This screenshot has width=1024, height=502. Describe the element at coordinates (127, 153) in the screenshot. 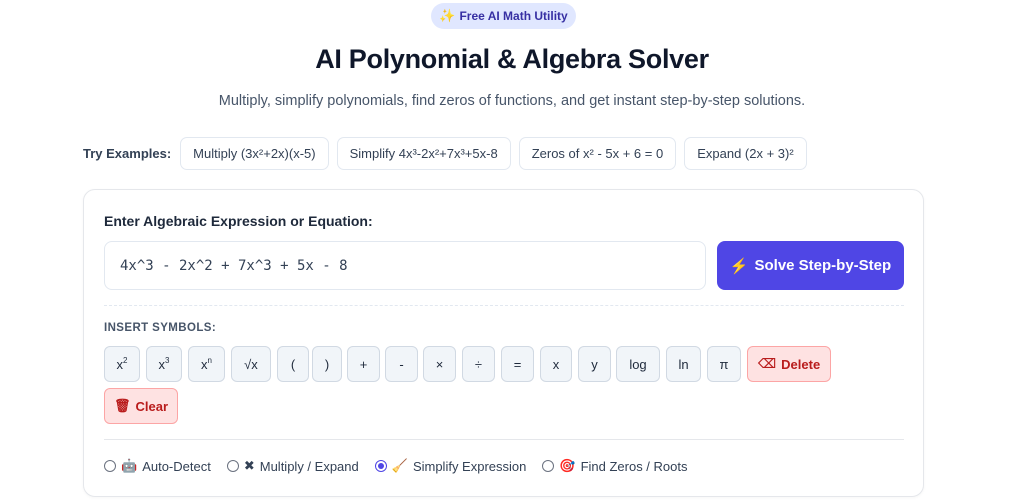

I see `examples-label: Try Examples:` at that location.